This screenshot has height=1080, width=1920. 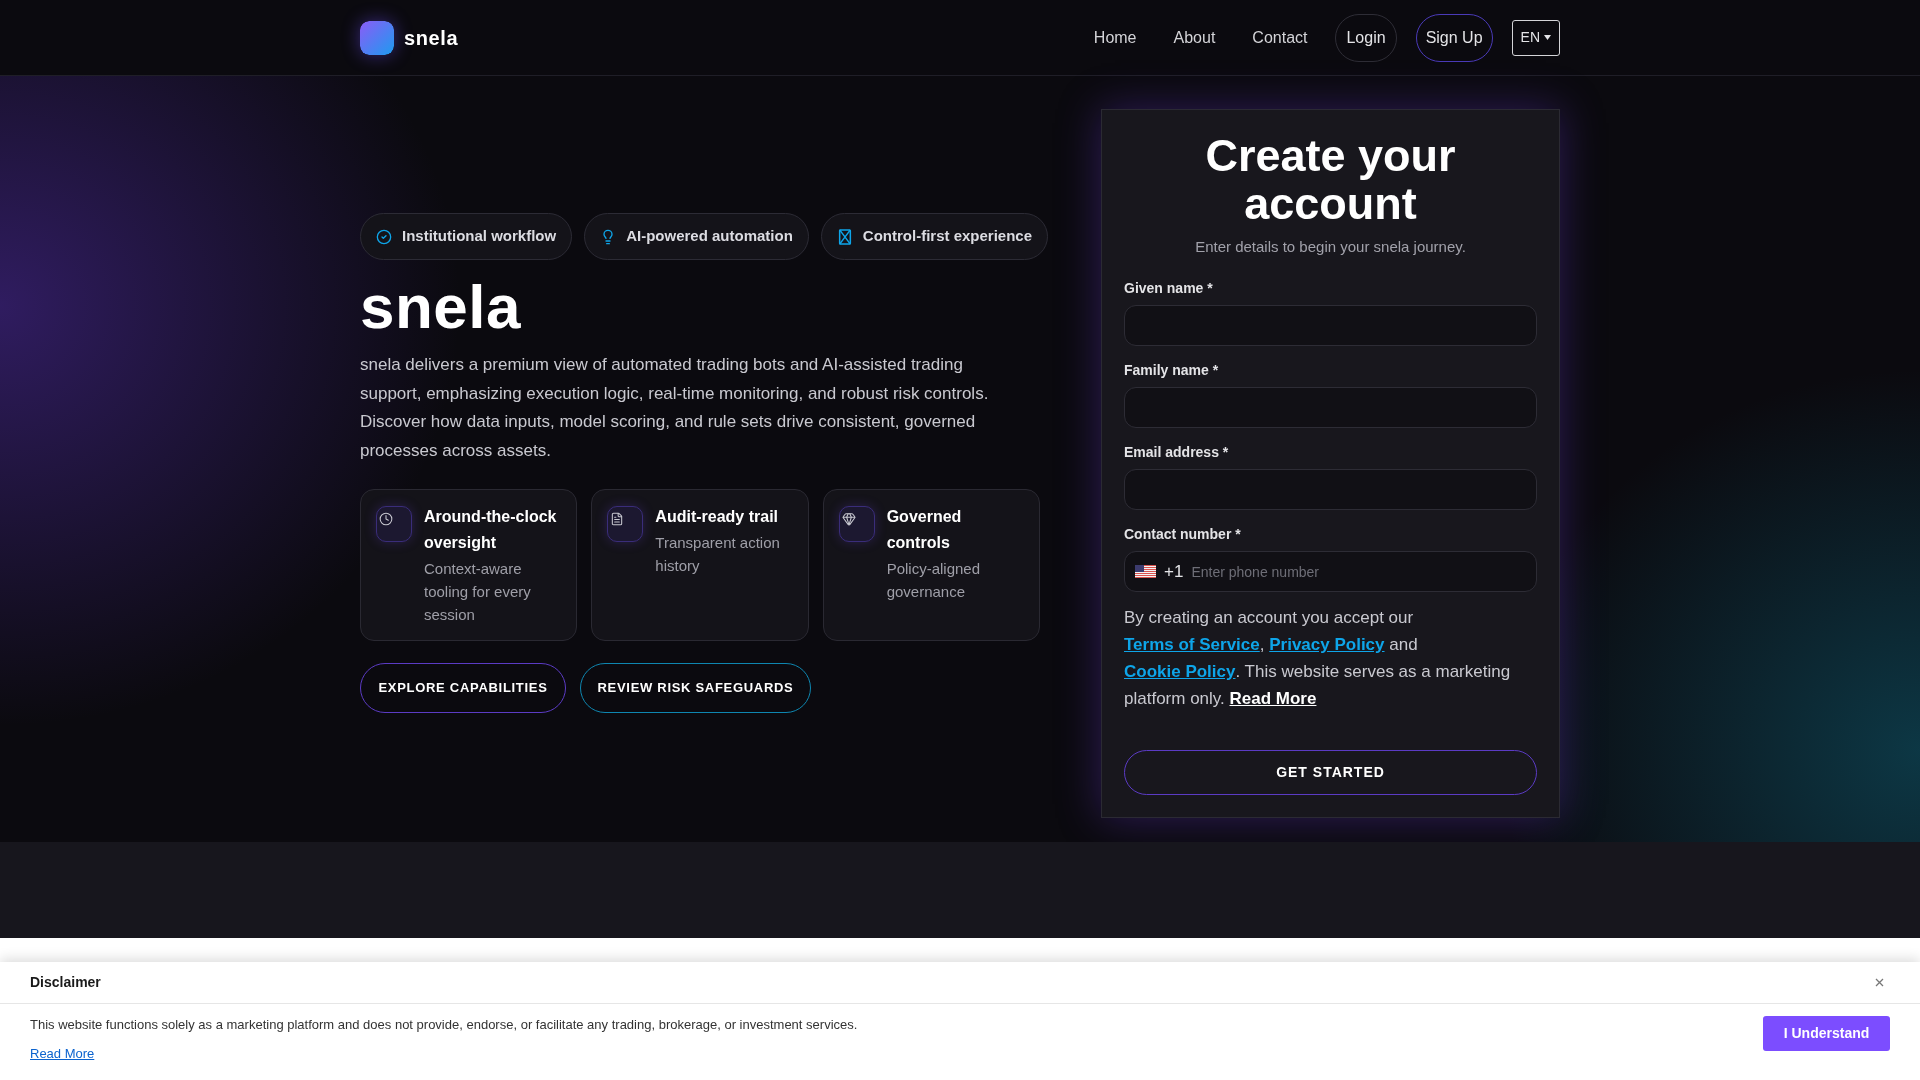 What do you see at coordinates (1879, 982) in the screenshot?
I see `close-icon` at bounding box center [1879, 982].